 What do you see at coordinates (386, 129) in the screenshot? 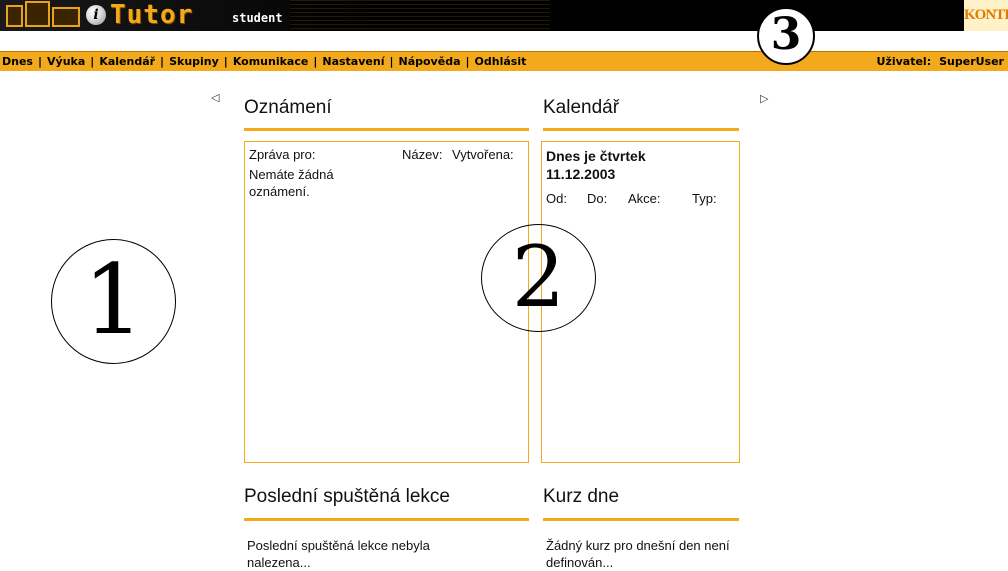
I see `announcements-rule` at bounding box center [386, 129].